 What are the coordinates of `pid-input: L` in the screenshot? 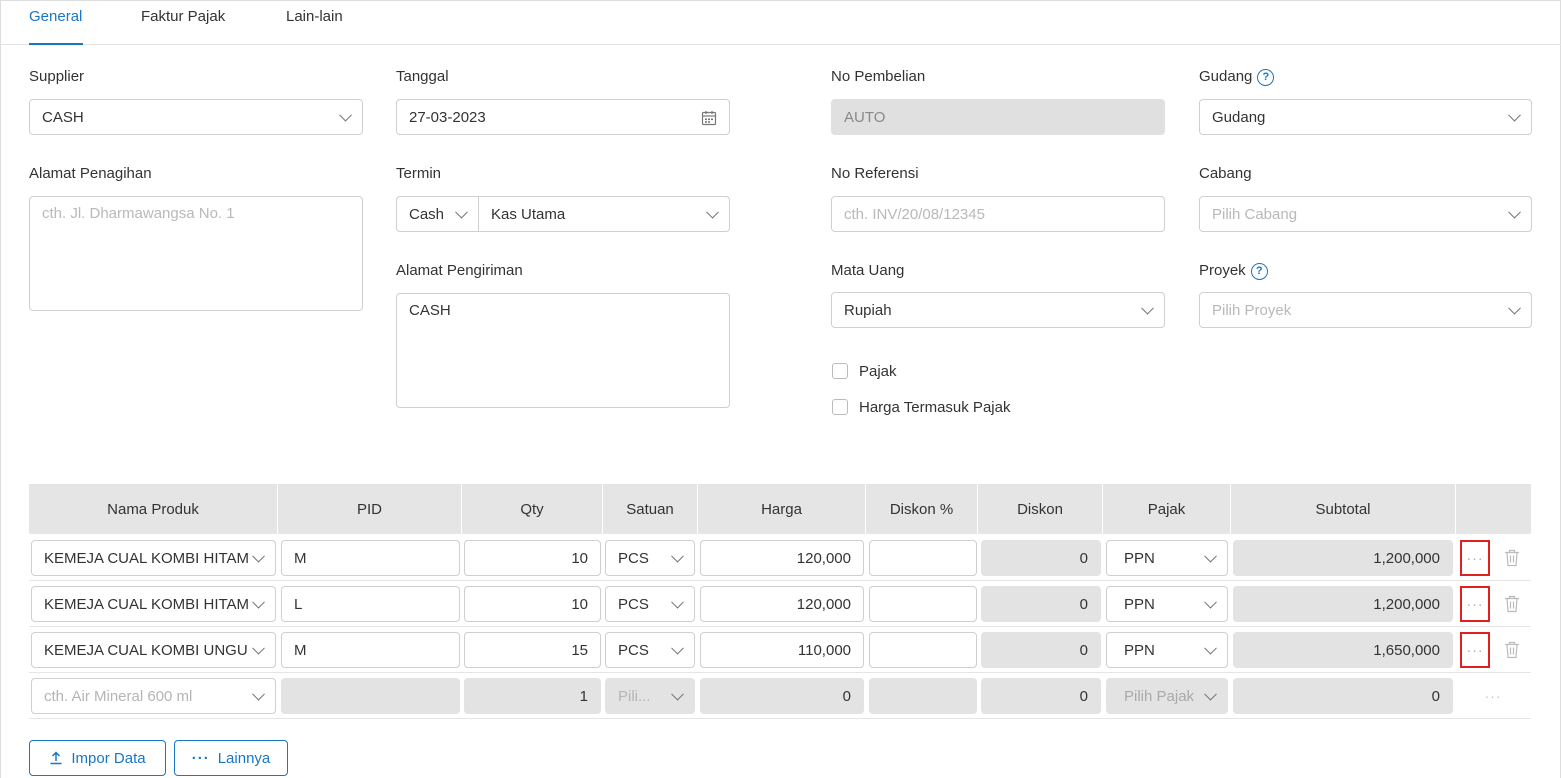 It's located at (370, 604).